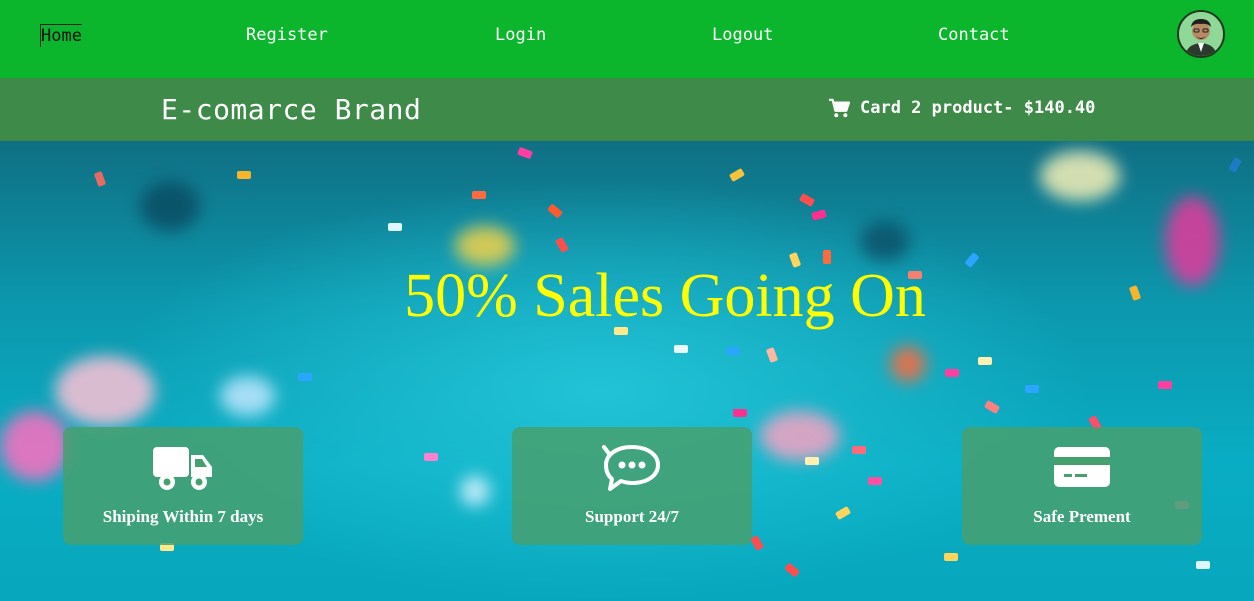  I want to click on feature-label: Safe Prement, so click(1082, 516).